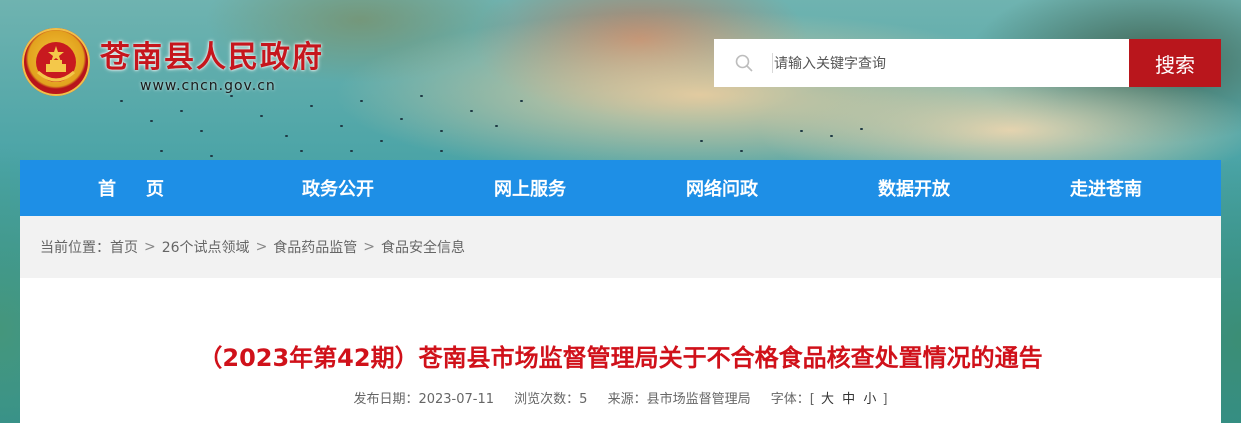 This screenshot has width=1241, height=423. Describe the element at coordinates (620, 358) in the screenshot. I see `article-title: （2023年第42期）苍南县市场监督管理局关于不合格食品核查处置情况的通告` at that location.